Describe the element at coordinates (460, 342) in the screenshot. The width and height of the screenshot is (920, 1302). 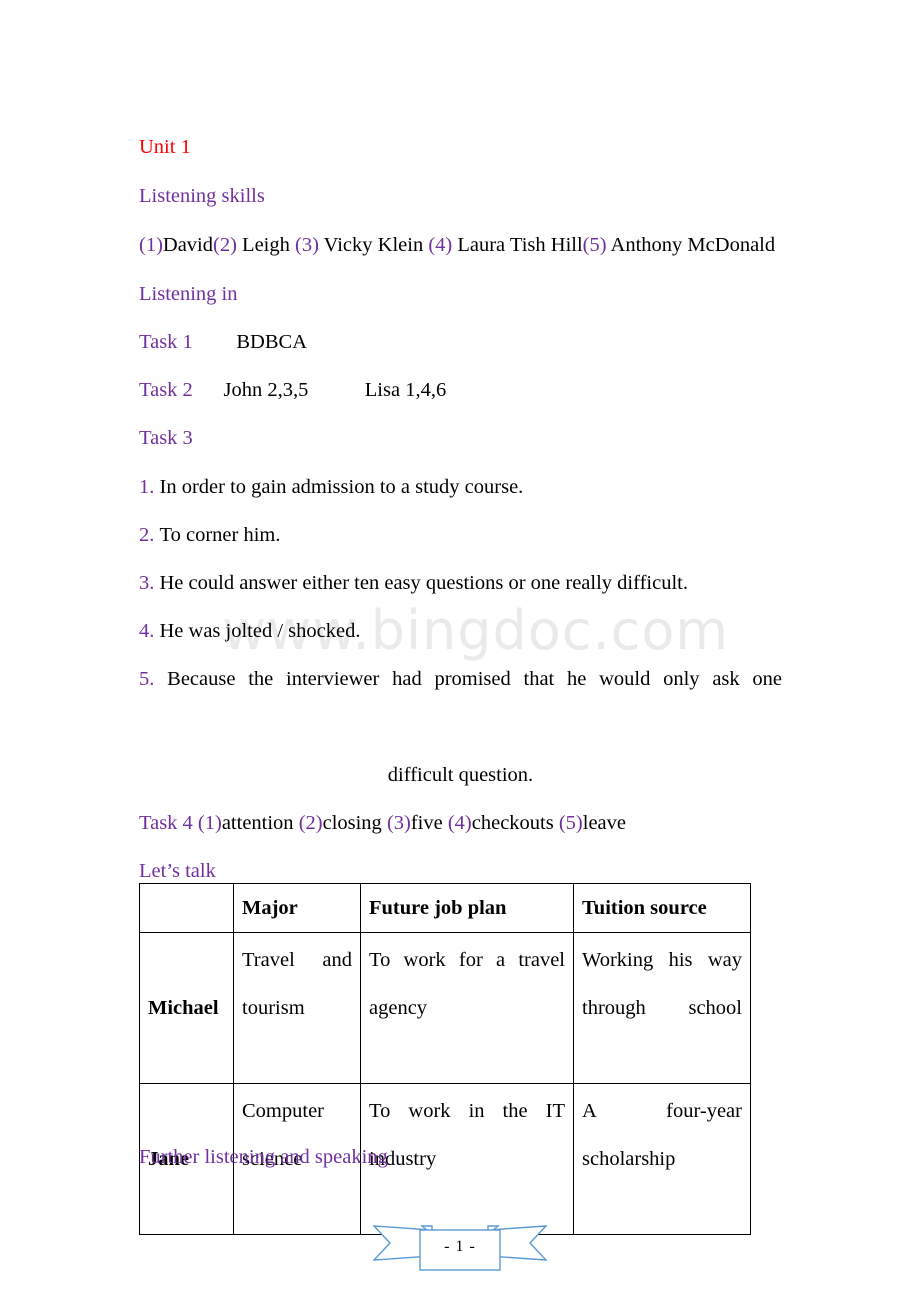
I see `task-1-row: Task 1 BDBCA` at that location.